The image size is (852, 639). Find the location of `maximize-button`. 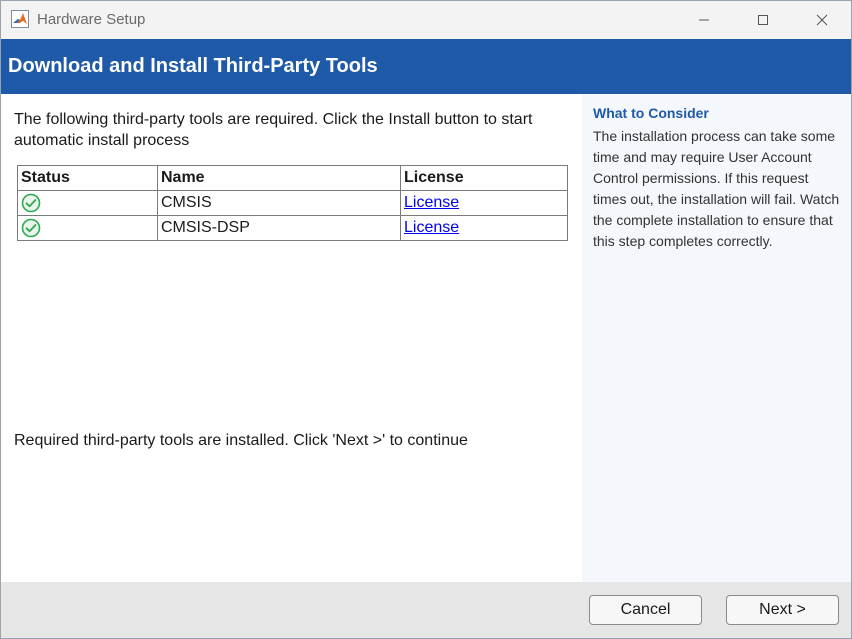

maximize-button is located at coordinates (763, 20).